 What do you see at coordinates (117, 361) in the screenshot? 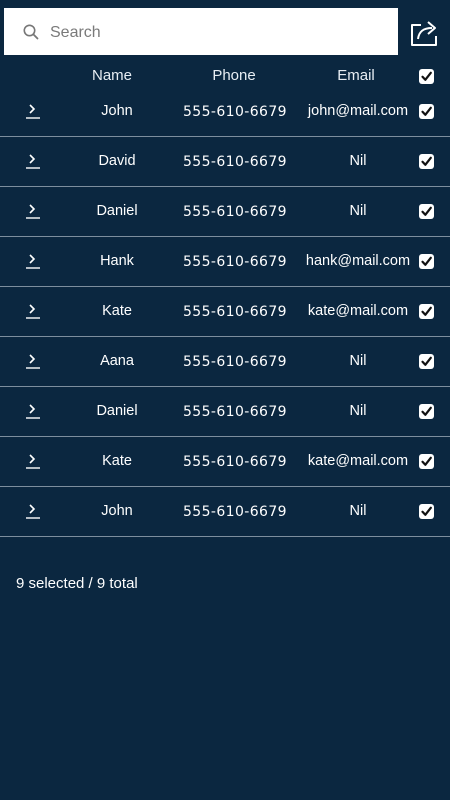
I see `contact-name: Aana` at bounding box center [117, 361].